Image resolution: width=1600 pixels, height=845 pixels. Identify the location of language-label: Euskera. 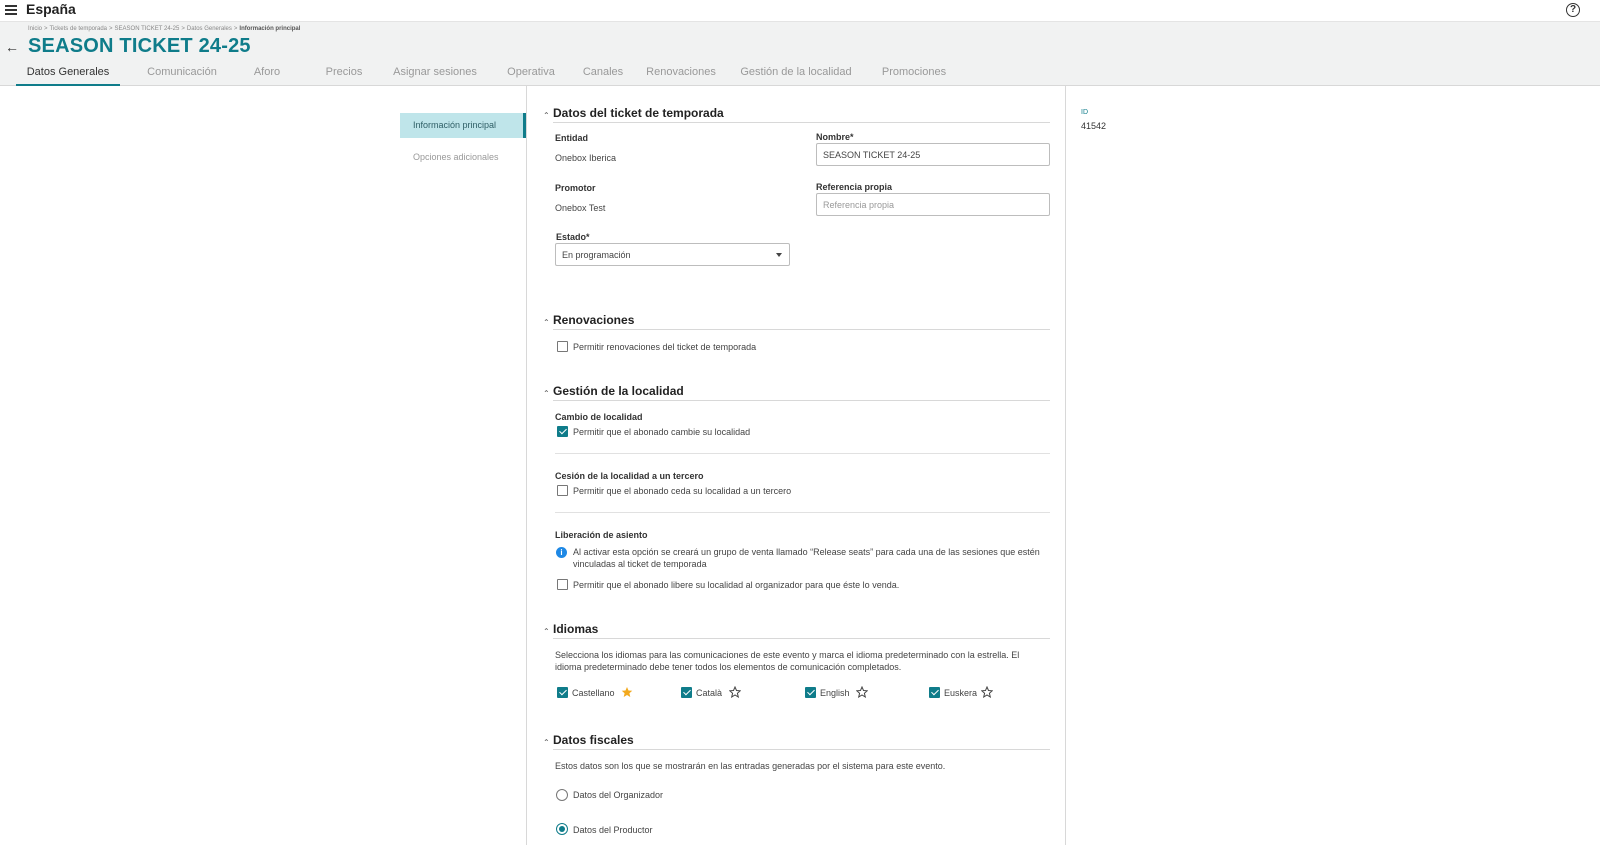
(961, 693).